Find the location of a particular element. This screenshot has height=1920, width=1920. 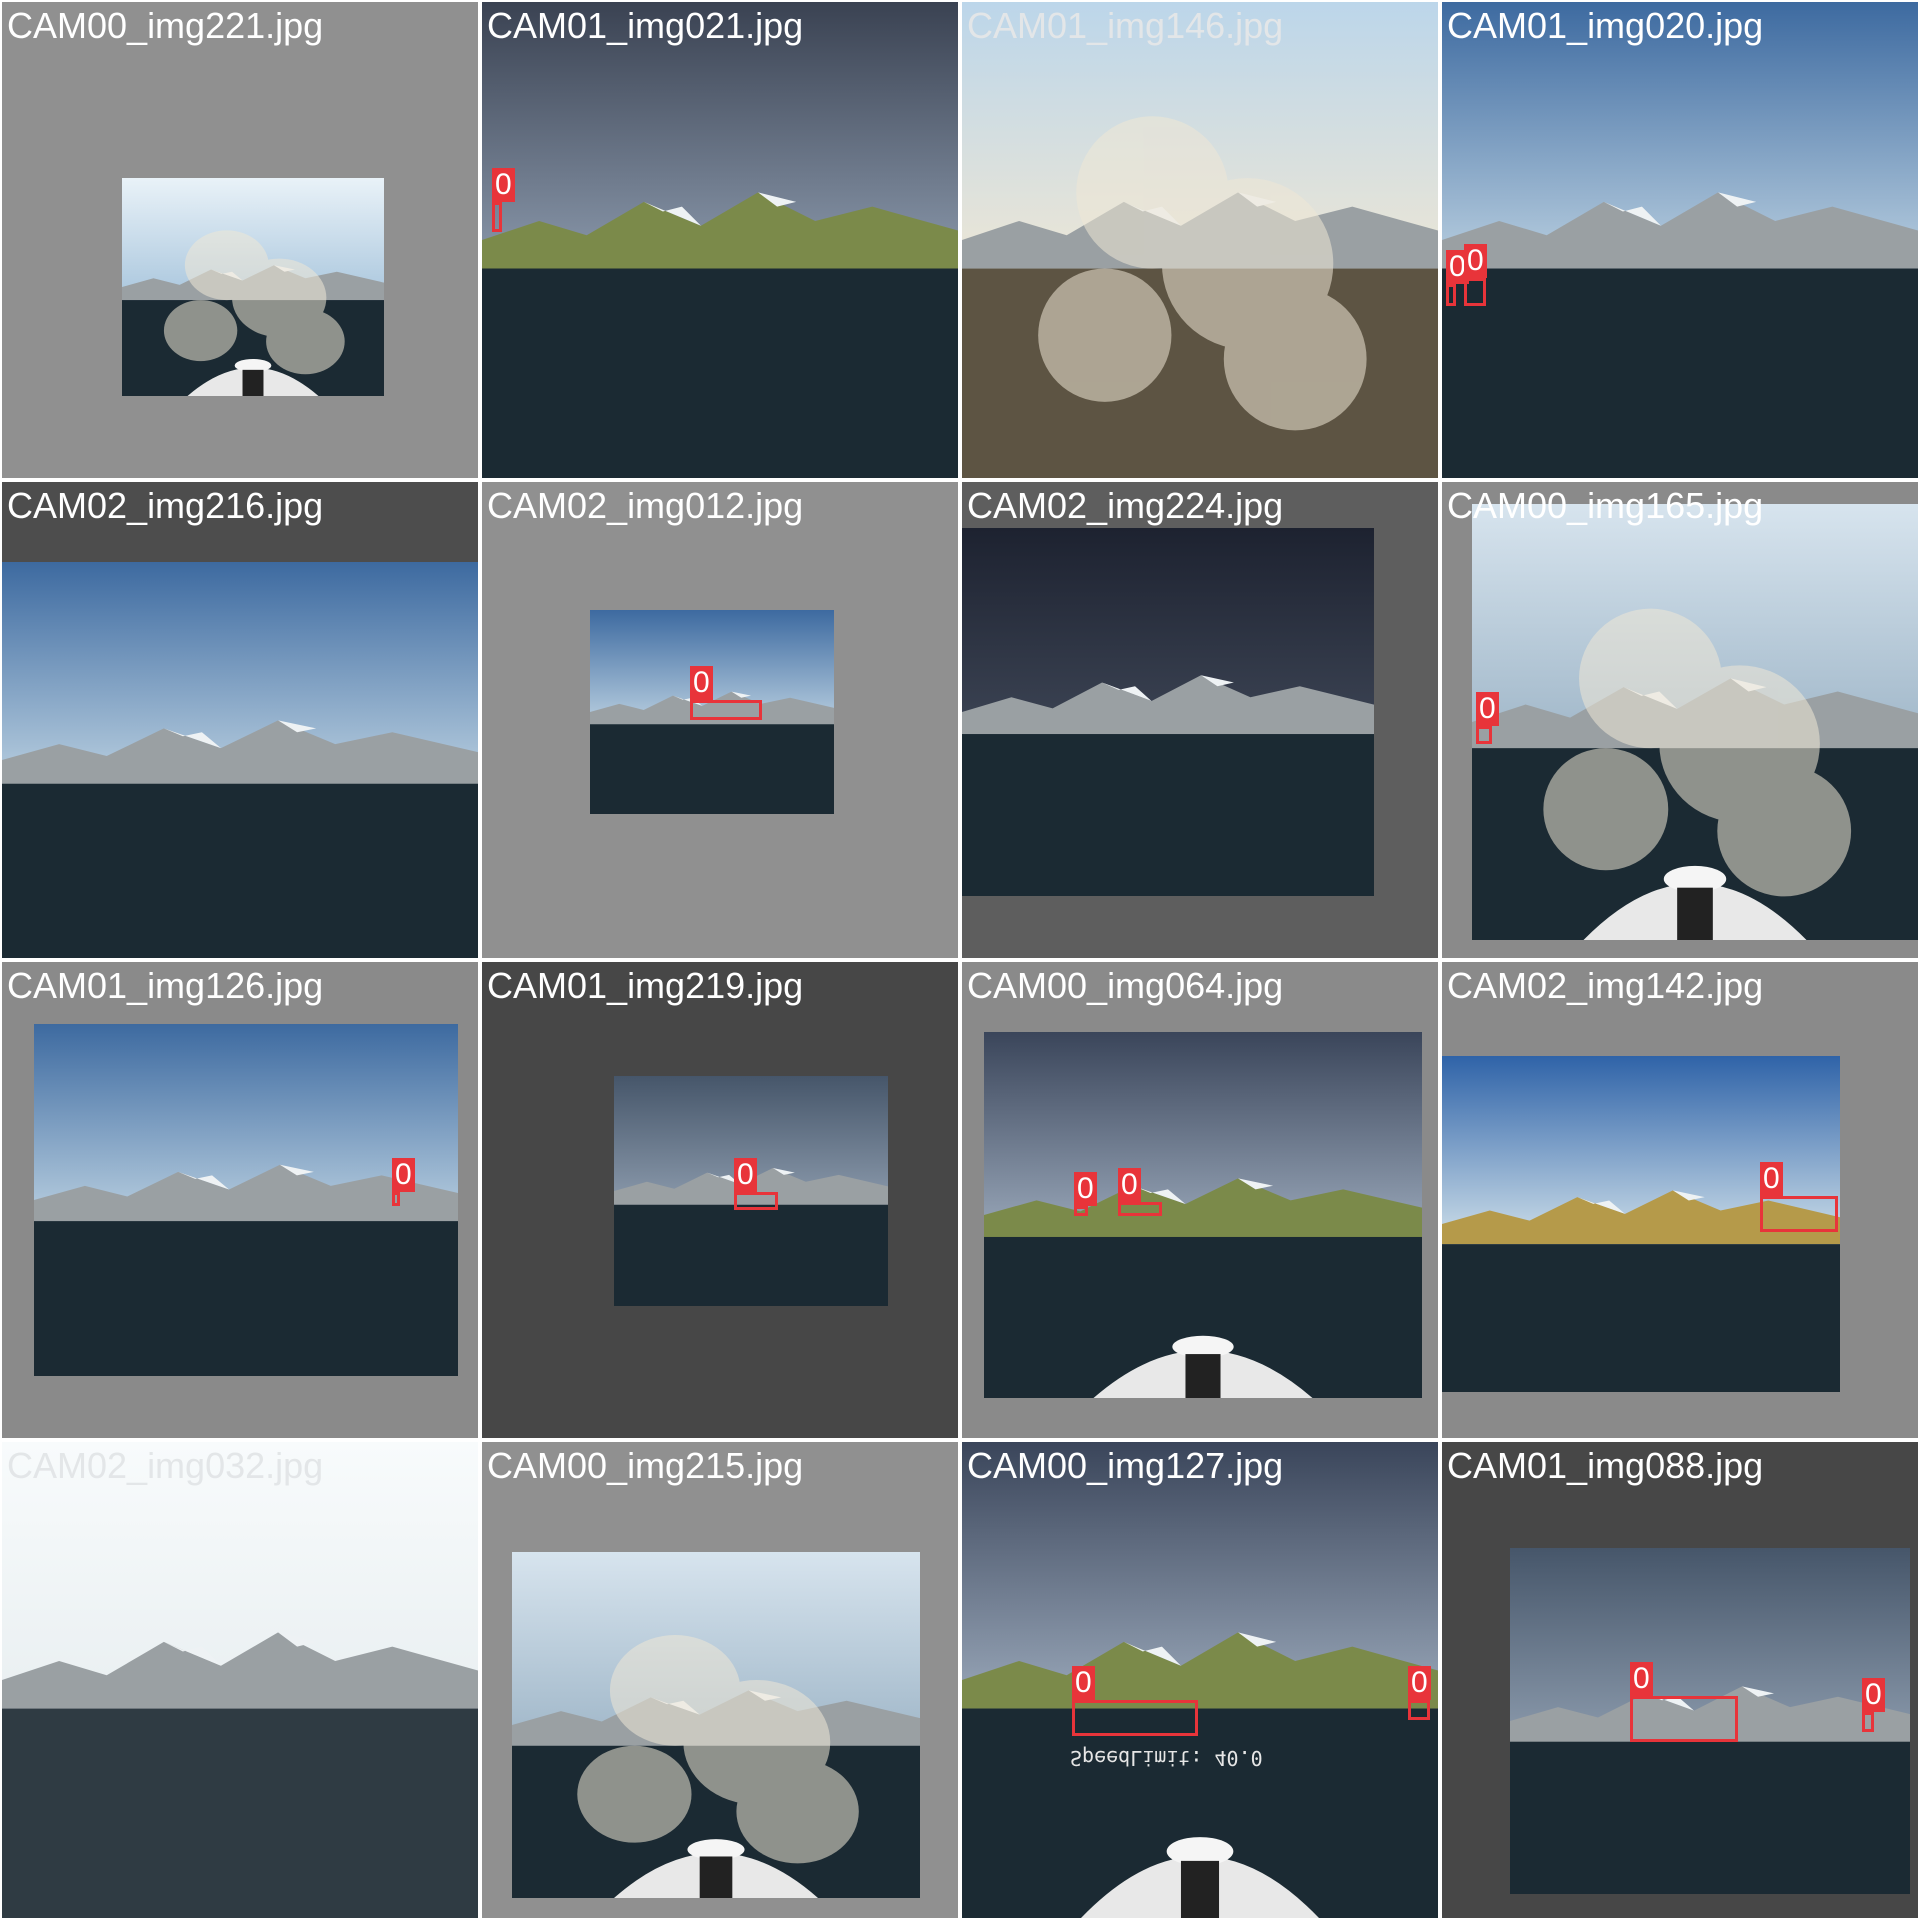

image-tile: CAM00_img127.jpg 0 0 SpeedLimit: 40.0 is located at coordinates (1200, 1680).